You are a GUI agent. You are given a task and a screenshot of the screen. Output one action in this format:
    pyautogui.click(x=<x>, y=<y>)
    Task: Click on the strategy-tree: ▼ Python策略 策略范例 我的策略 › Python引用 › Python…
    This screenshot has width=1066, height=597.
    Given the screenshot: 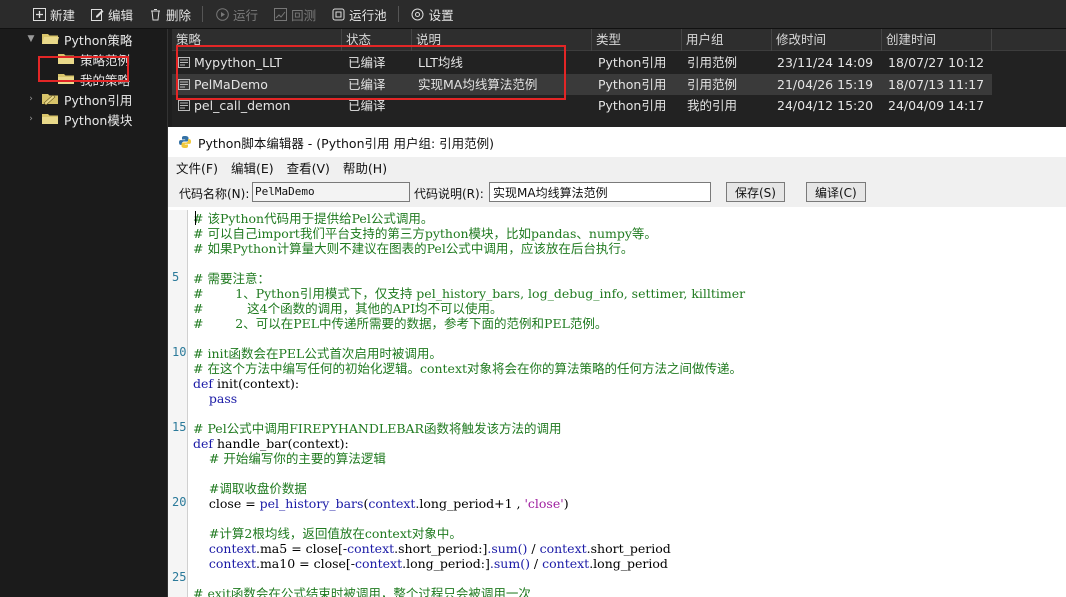 What is the action you would take?
    pyautogui.click(x=84, y=313)
    